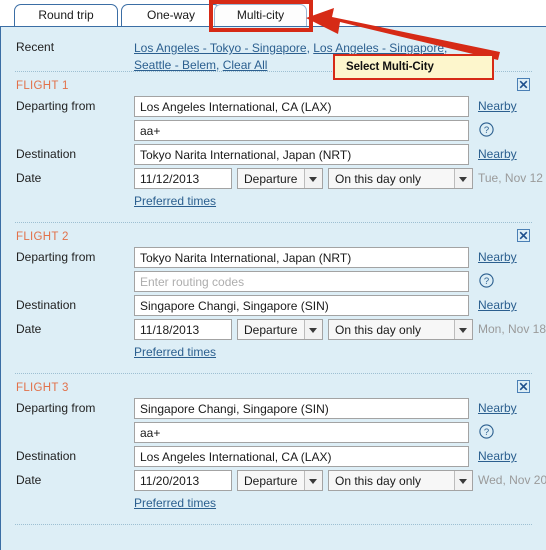 The width and height of the screenshot is (546, 550). I want to click on flight-3-routing-help-icon: ?, so click(486, 431).